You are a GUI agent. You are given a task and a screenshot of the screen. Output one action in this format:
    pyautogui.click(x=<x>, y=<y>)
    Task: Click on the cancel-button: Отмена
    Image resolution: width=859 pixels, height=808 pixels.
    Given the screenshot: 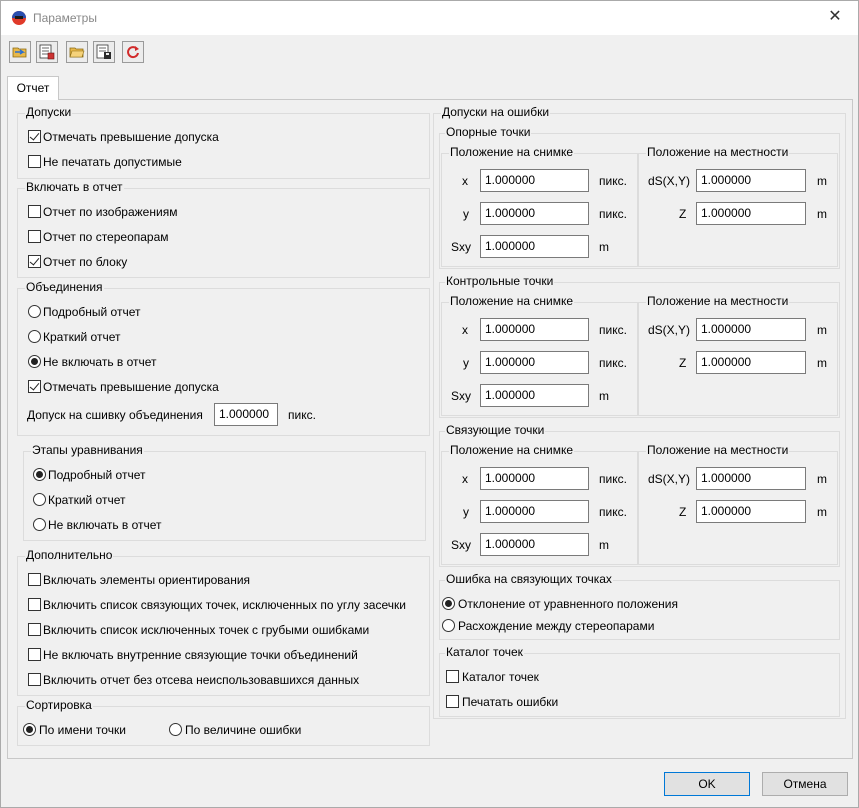 What is the action you would take?
    pyautogui.click(x=805, y=784)
    